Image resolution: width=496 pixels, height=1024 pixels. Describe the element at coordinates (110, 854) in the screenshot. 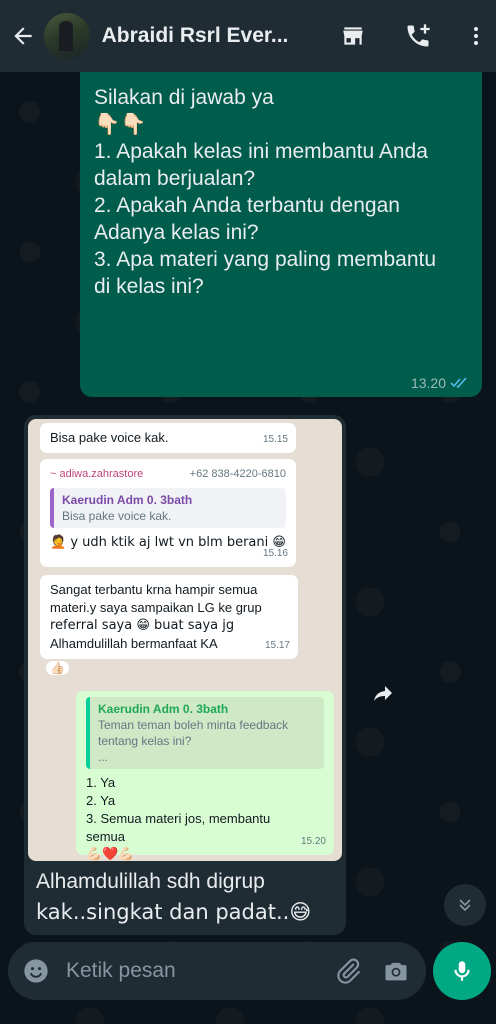

I see `message-emojis: 💪🏻❤️💪🏻` at that location.